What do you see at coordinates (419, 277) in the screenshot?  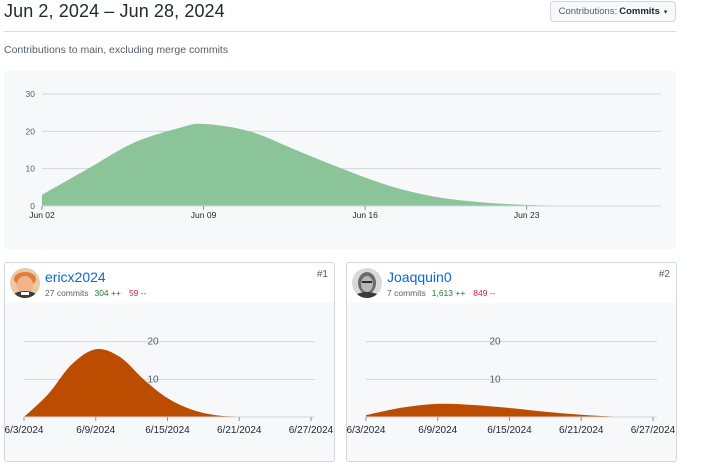 I see `contributor-username: Joaqquin0` at bounding box center [419, 277].